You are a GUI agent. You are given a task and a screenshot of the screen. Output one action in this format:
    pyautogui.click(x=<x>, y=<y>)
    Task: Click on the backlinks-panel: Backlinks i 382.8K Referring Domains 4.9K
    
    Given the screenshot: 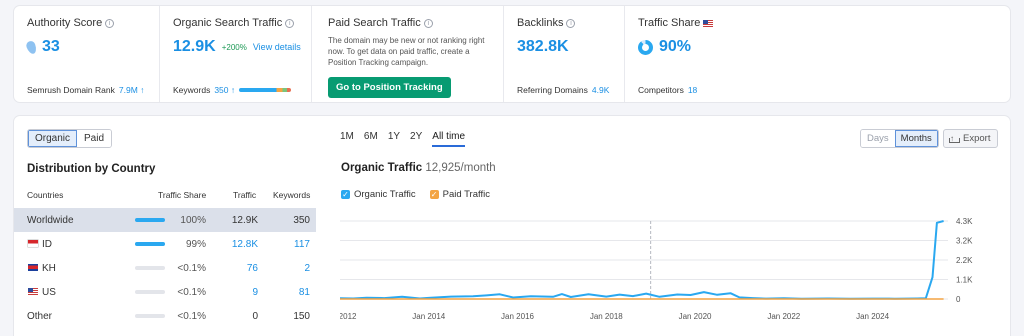 What is the action you would take?
    pyautogui.click(x=563, y=54)
    